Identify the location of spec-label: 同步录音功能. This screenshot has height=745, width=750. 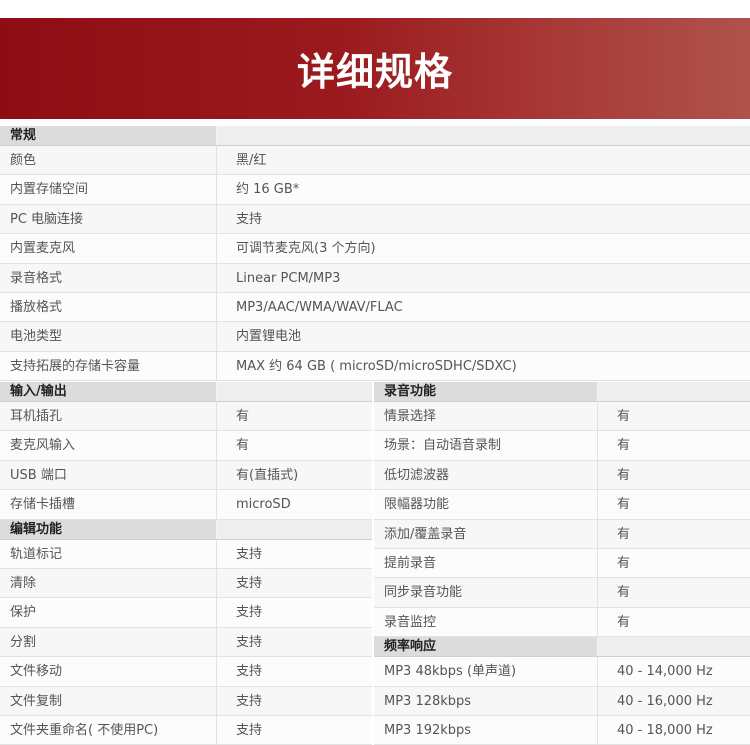
(486, 592).